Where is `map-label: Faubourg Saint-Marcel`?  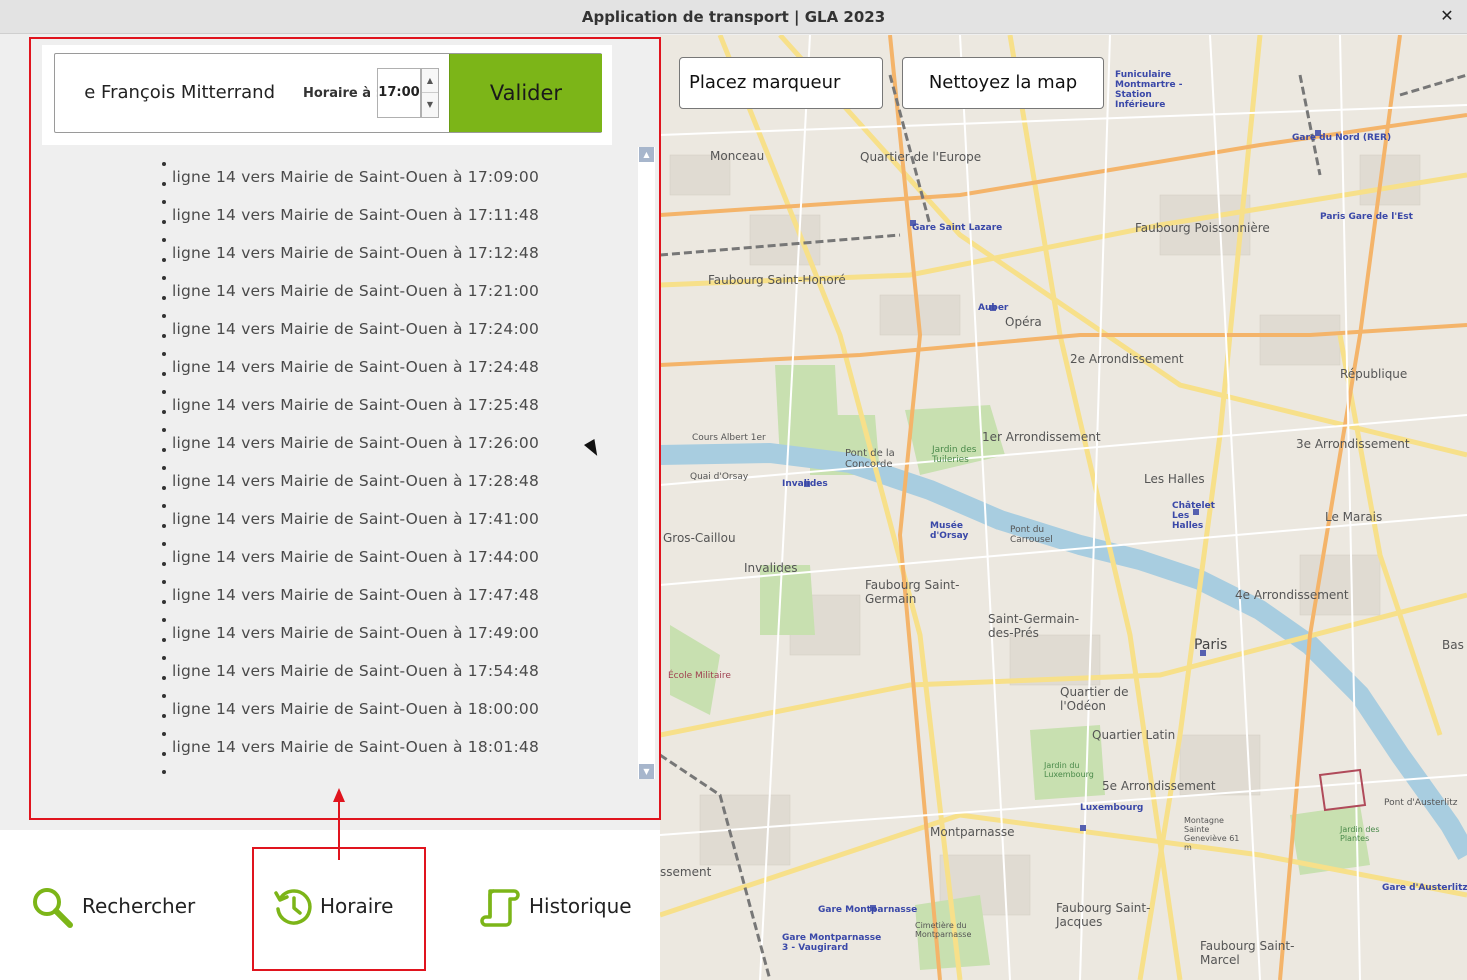
map-label: Faubourg Saint-Marcel is located at coordinates (1247, 953).